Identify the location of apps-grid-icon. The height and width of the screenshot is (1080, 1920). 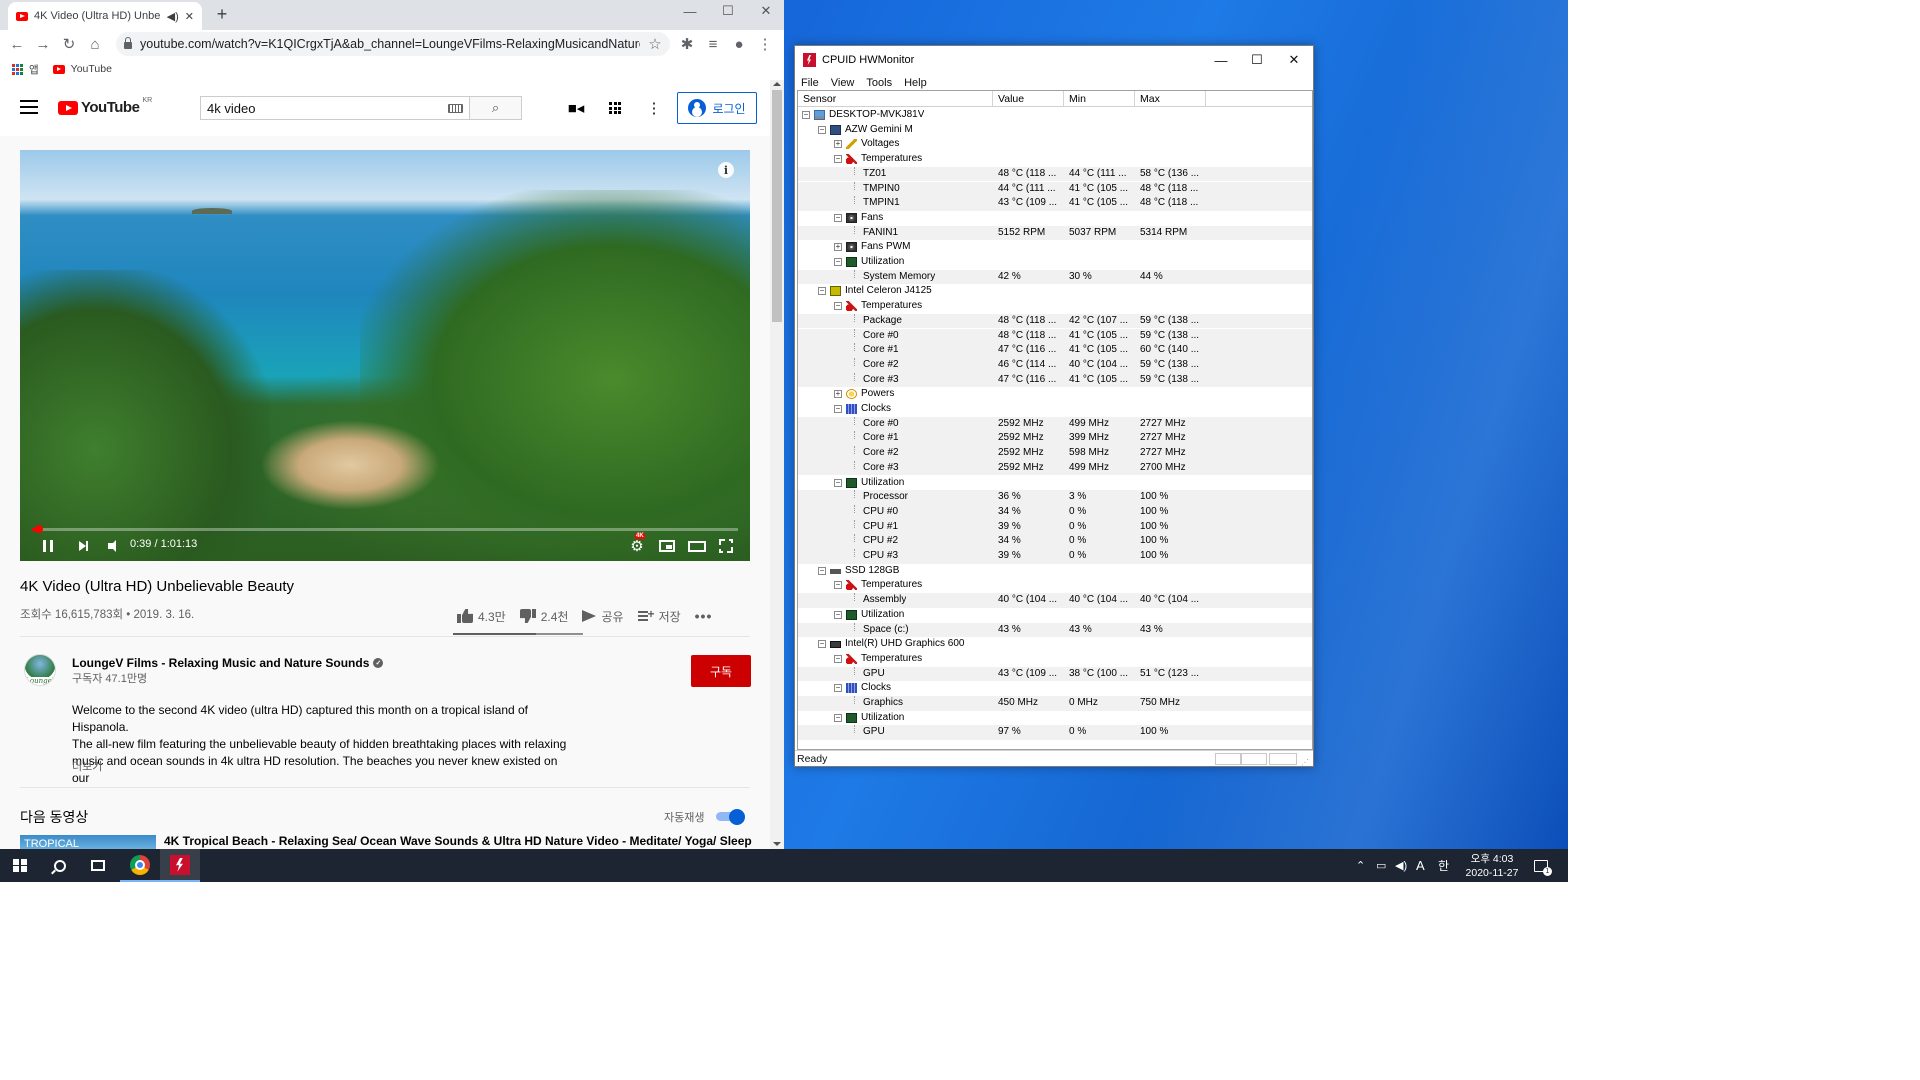
(615, 108).